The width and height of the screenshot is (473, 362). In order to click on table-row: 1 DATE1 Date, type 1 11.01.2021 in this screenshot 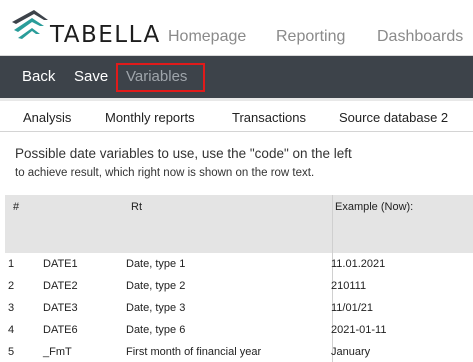, I will do `click(239, 264)`.